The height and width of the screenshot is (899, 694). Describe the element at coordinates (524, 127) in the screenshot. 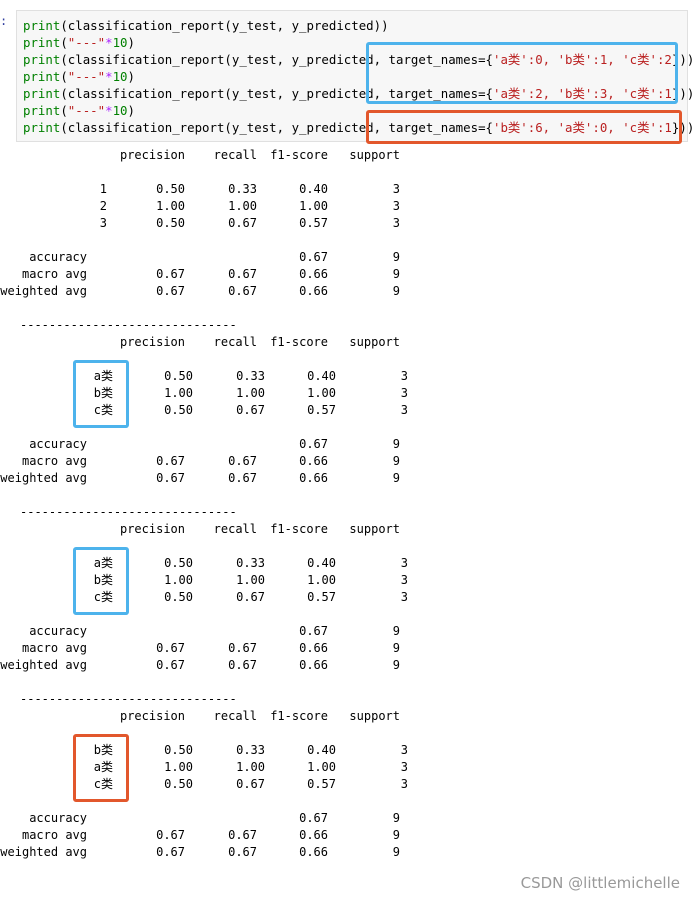

I see `highlight-box-orange` at that location.